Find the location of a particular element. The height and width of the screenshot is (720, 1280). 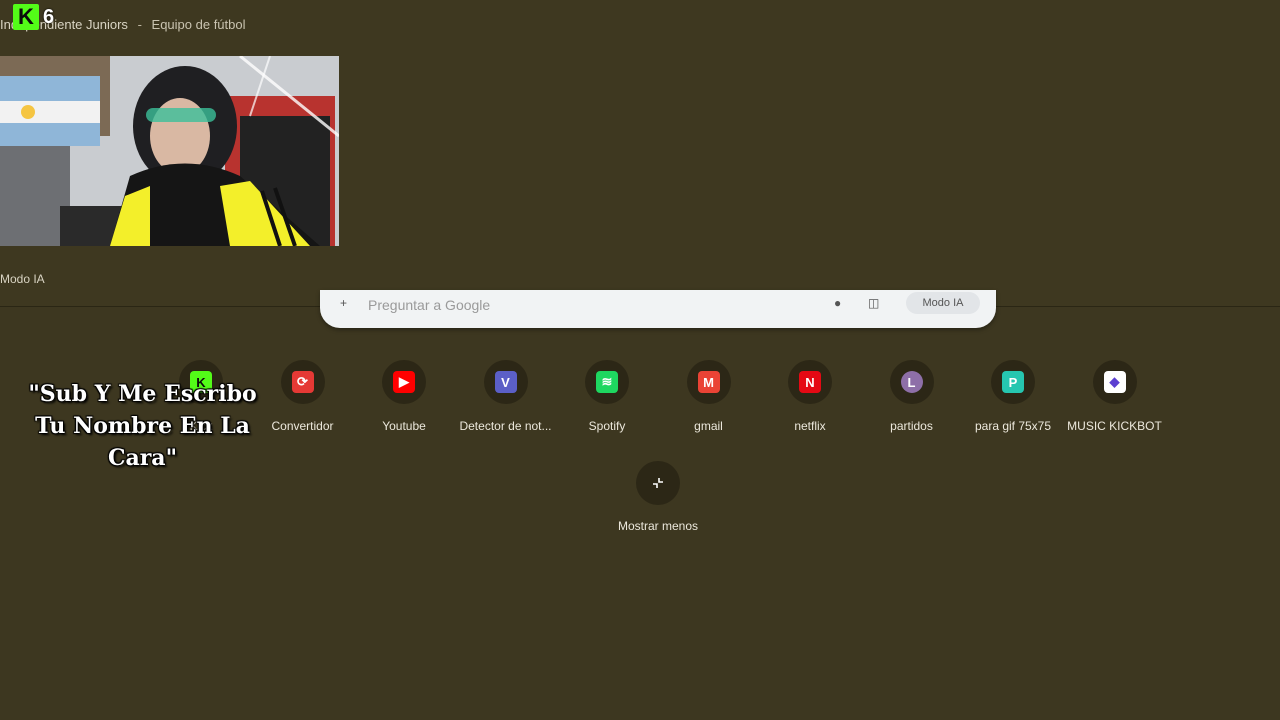

shortcut-icon-circle: ⟳ is located at coordinates (302, 382).